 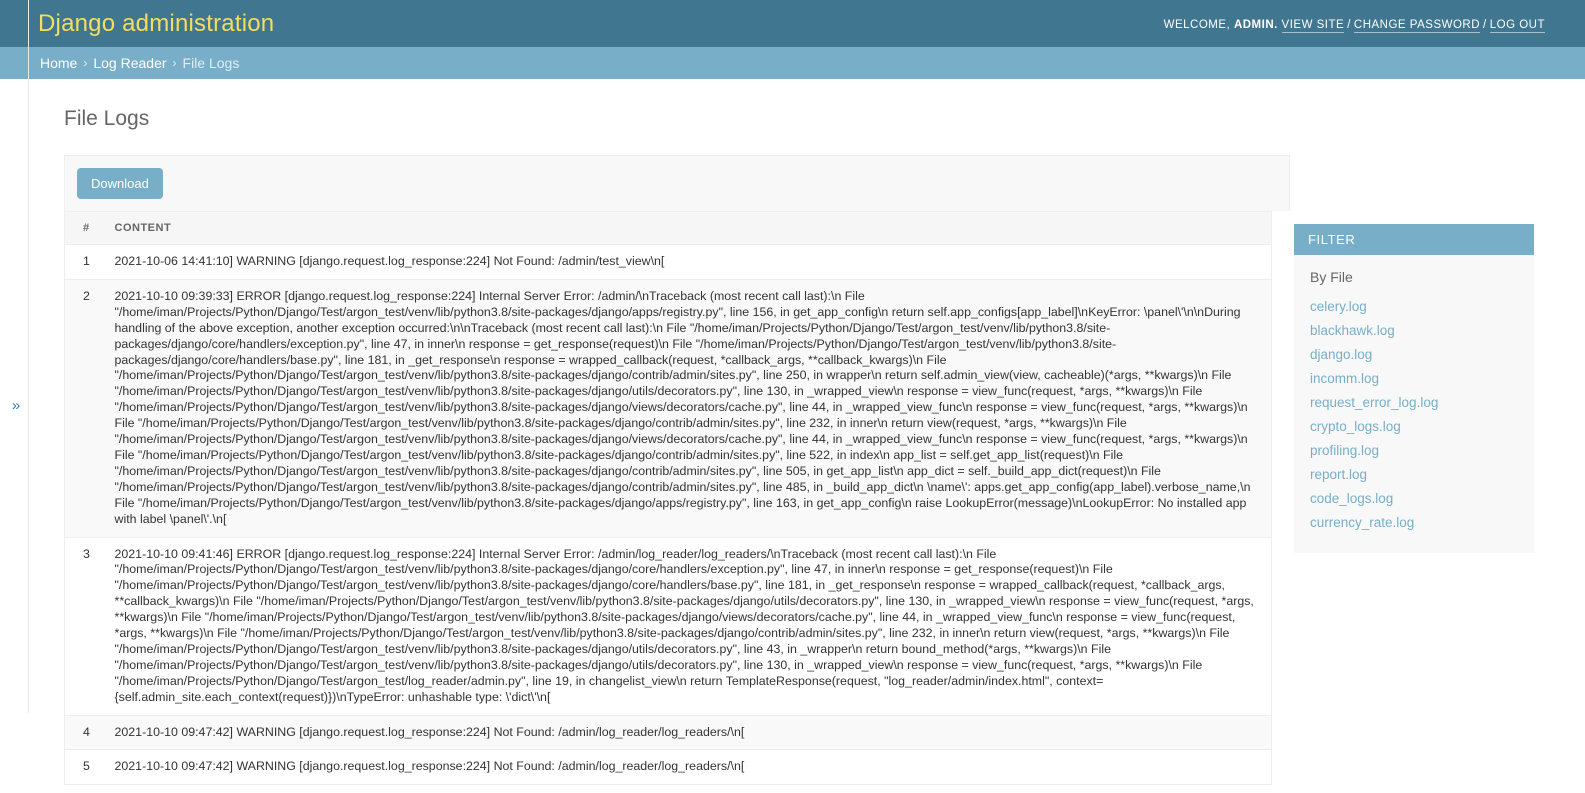 I want to click on filter-list-item: crypto_logs.log, so click(x=1414, y=427).